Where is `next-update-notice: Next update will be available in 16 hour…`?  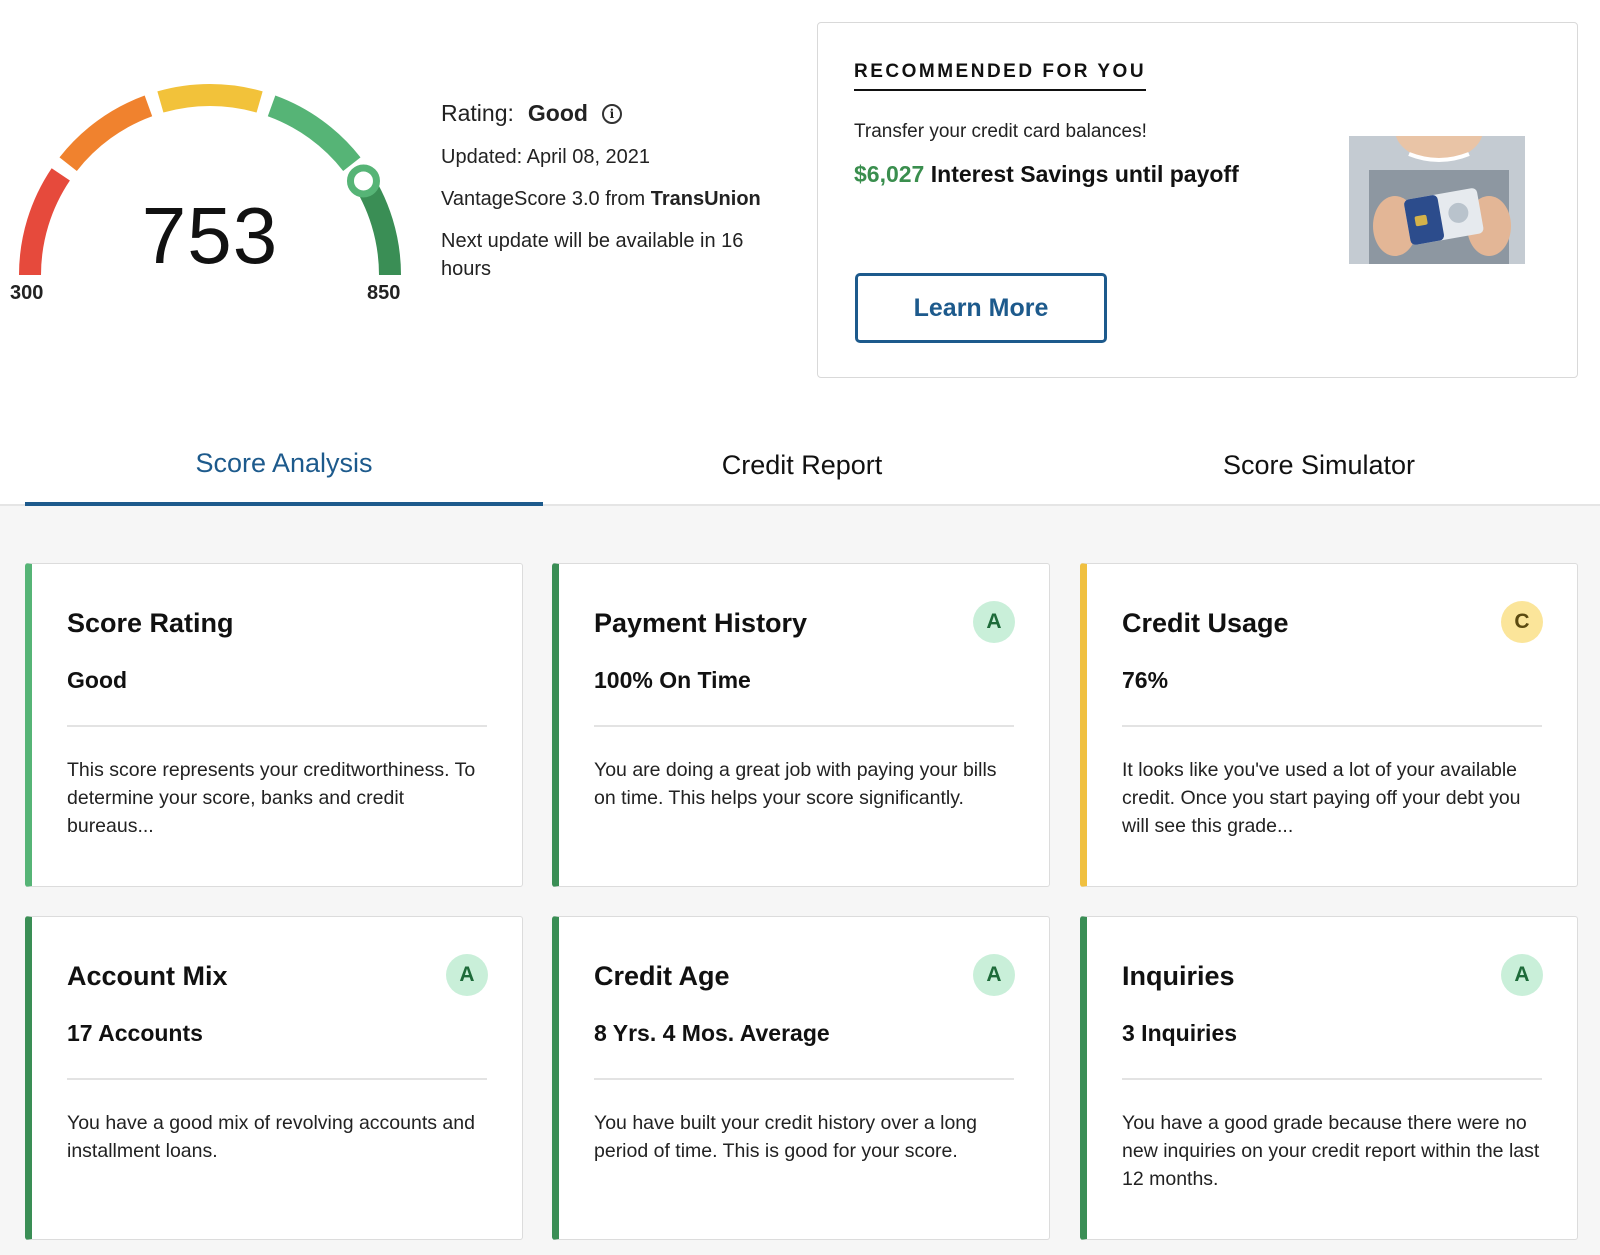 next-update-notice: Next update will be available in 16 hour… is located at coordinates (592, 255).